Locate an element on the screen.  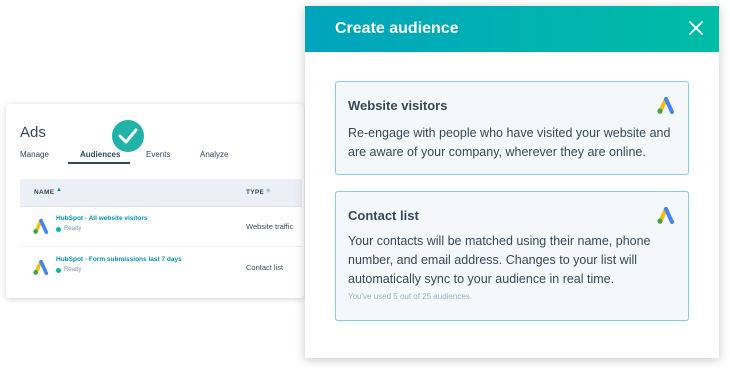
card-title: Website visitors is located at coordinates (398, 105).